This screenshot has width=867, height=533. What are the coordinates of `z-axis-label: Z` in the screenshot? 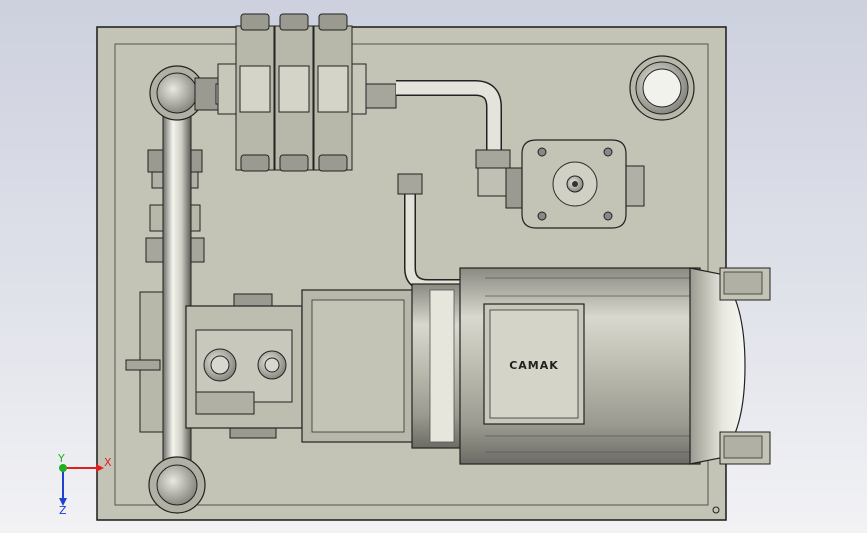 It's located at (63, 510).